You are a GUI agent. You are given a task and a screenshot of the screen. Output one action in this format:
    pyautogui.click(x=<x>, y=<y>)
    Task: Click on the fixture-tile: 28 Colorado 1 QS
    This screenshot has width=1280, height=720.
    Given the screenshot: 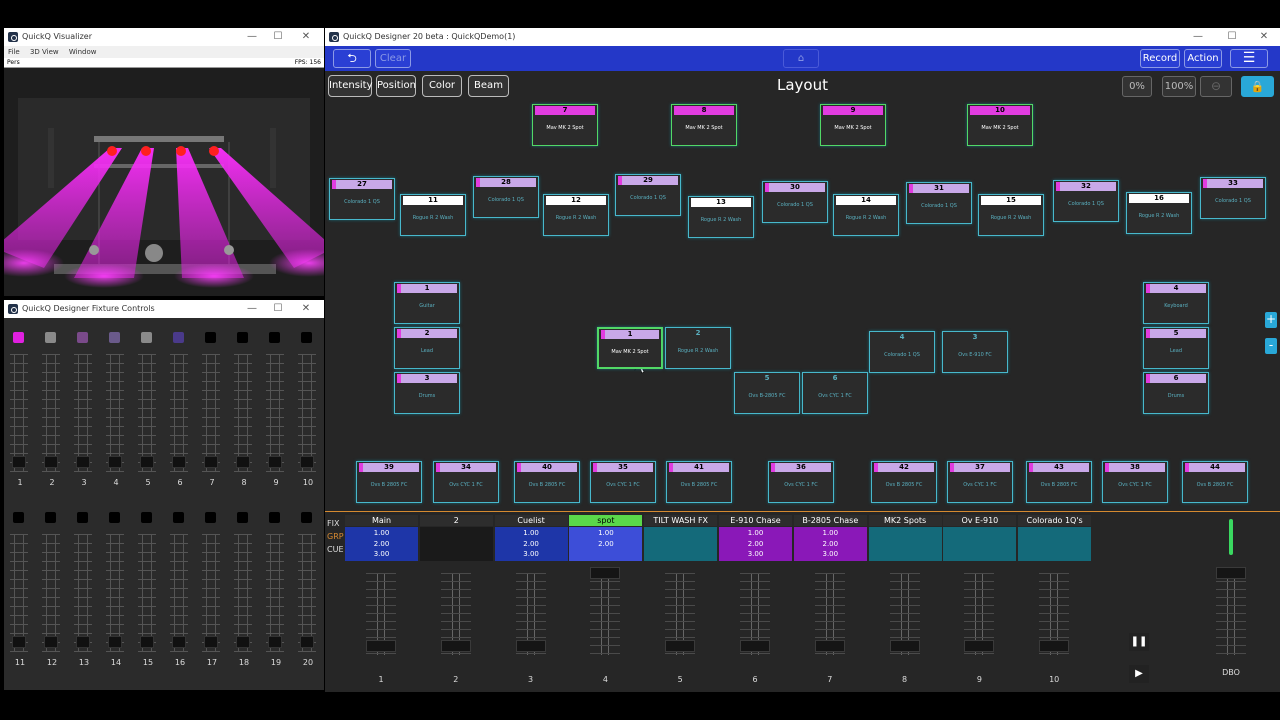 What is the action you would take?
    pyautogui.click(x=506, y=197)
    